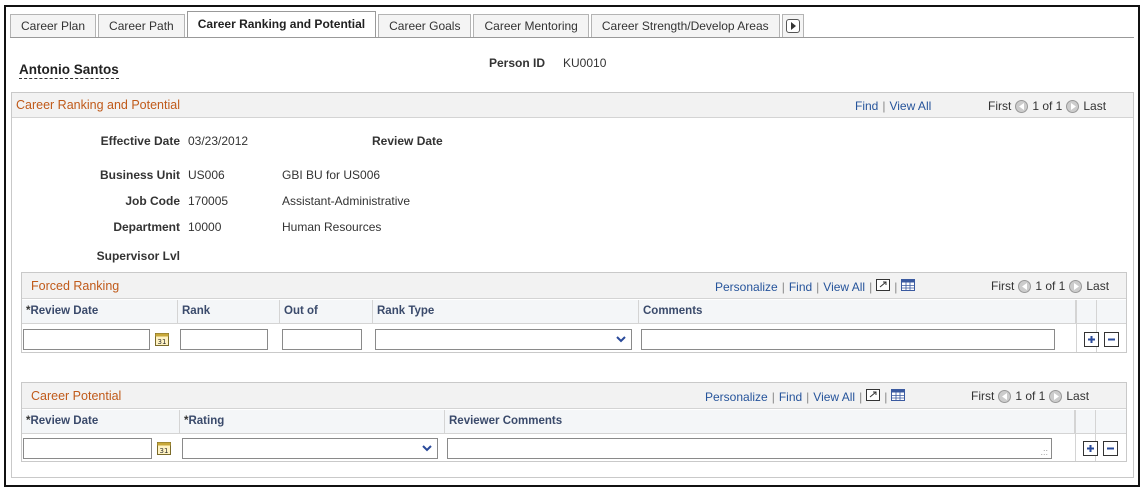 Image resolution: width=1144 pixels, height=491 pixels. Describe the element at coordinates (139, 175) in the screenshot. I see `business-unit-label: Business Unit` at that location.